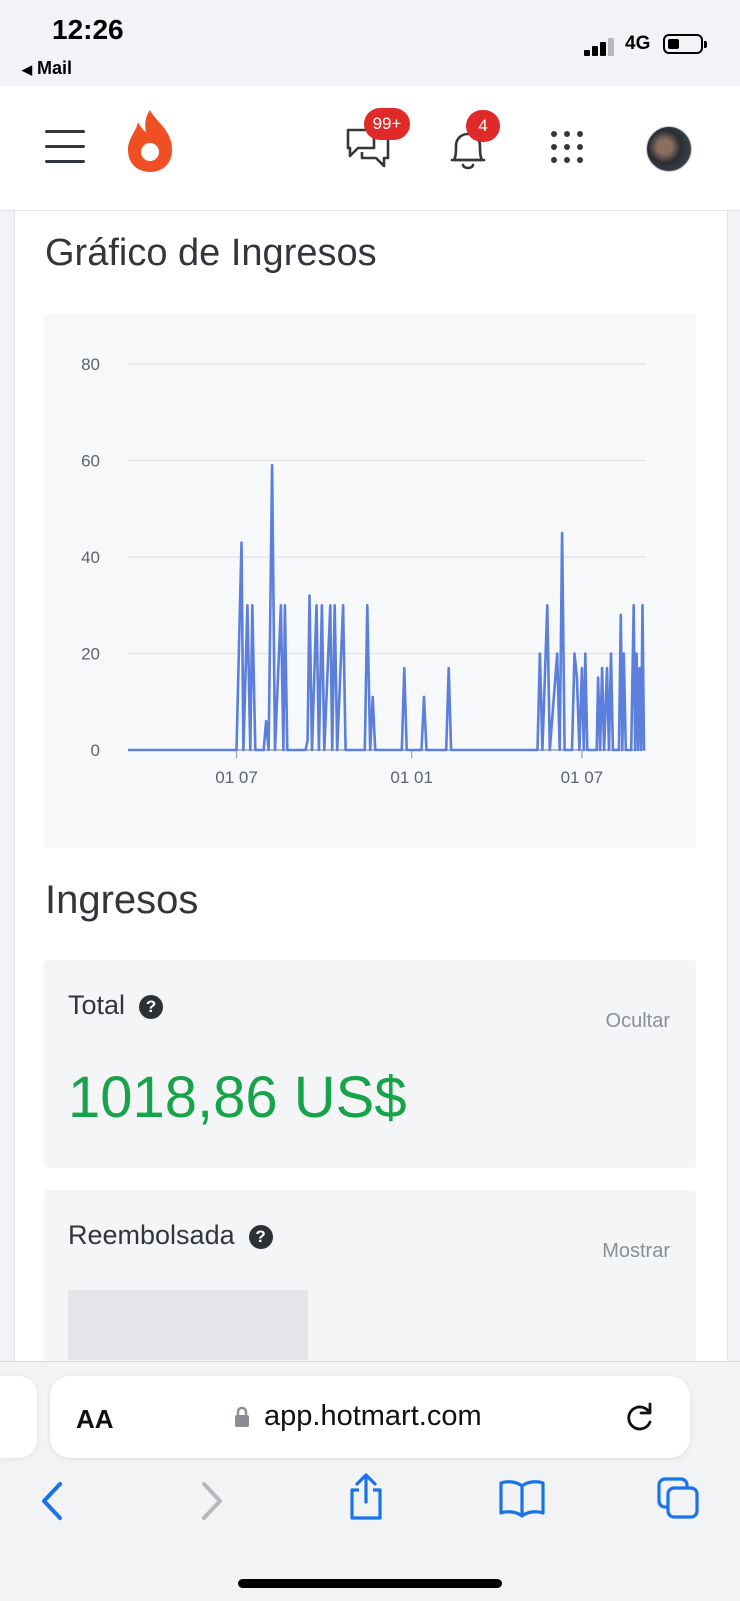 The width and height of the screenshot is (740, 1601). What do you see at coordinates (669, 149) in the screenshot?
I see `user-avatar` at bounding box center [669, 149].